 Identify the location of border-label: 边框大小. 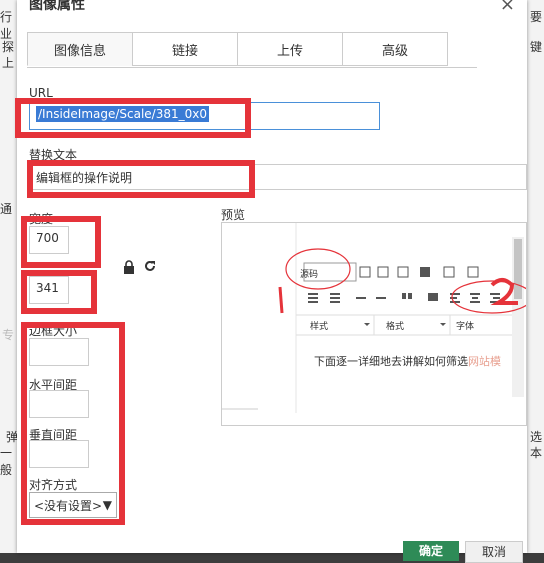
(53, 331).